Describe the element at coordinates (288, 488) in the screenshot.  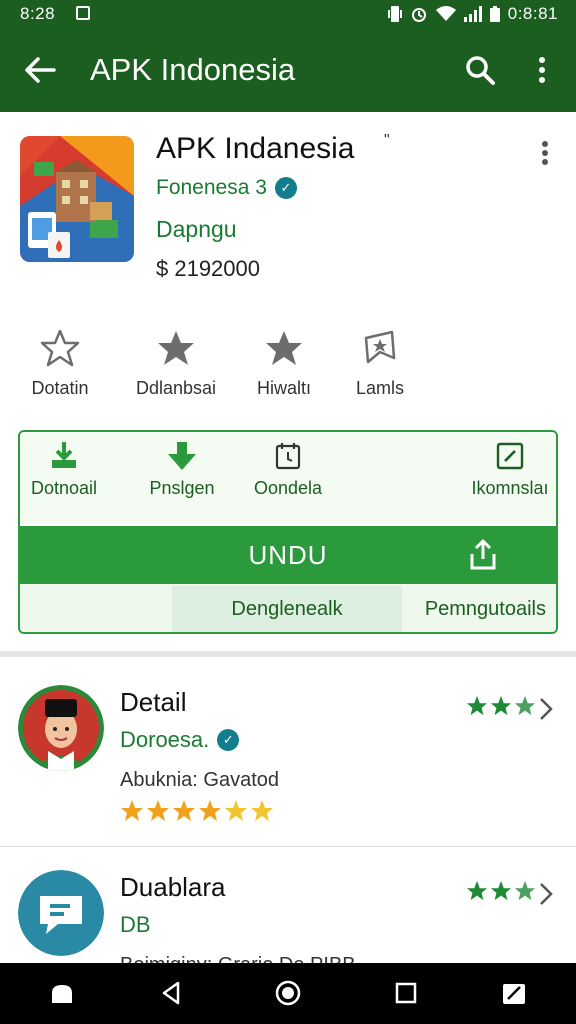
I see `quick-action-label: Oondela` at that location.